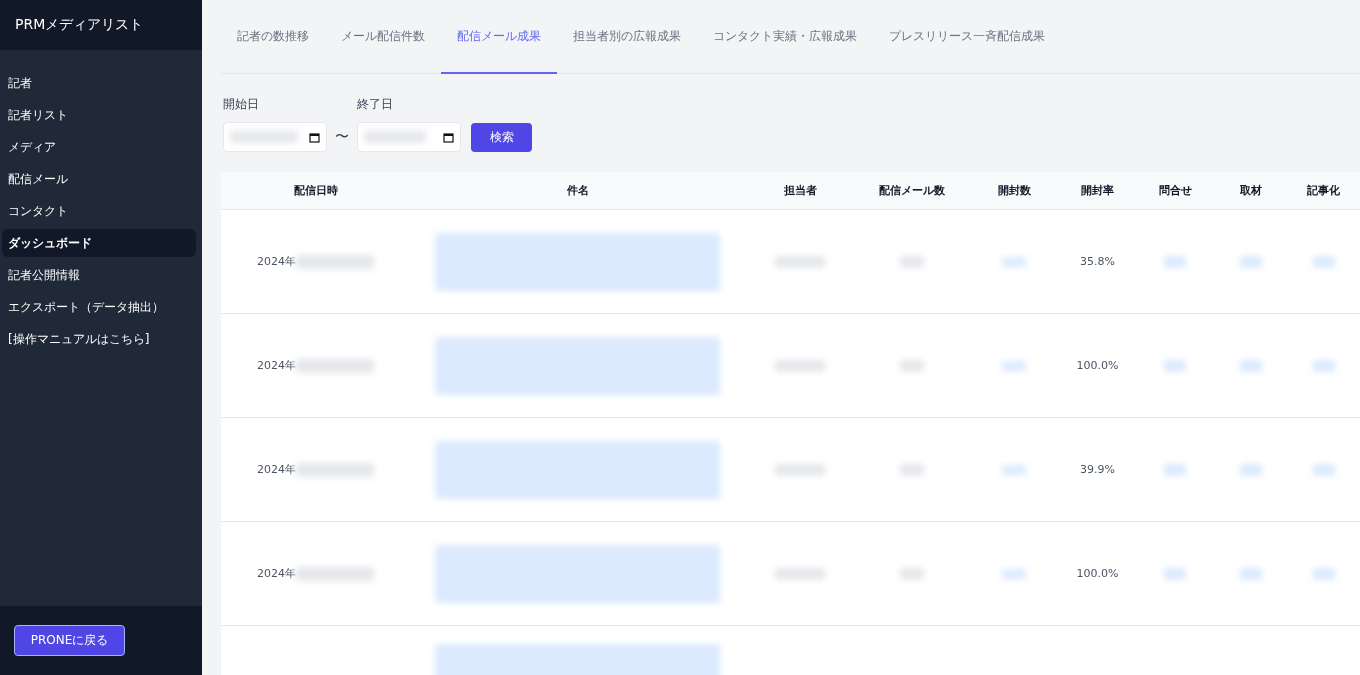 The image size is (1360, 675). What do you see at coordinates (911, 191) in the screenshot?
I see `column-header: 配信メール数` at bounding box center [911, 191].